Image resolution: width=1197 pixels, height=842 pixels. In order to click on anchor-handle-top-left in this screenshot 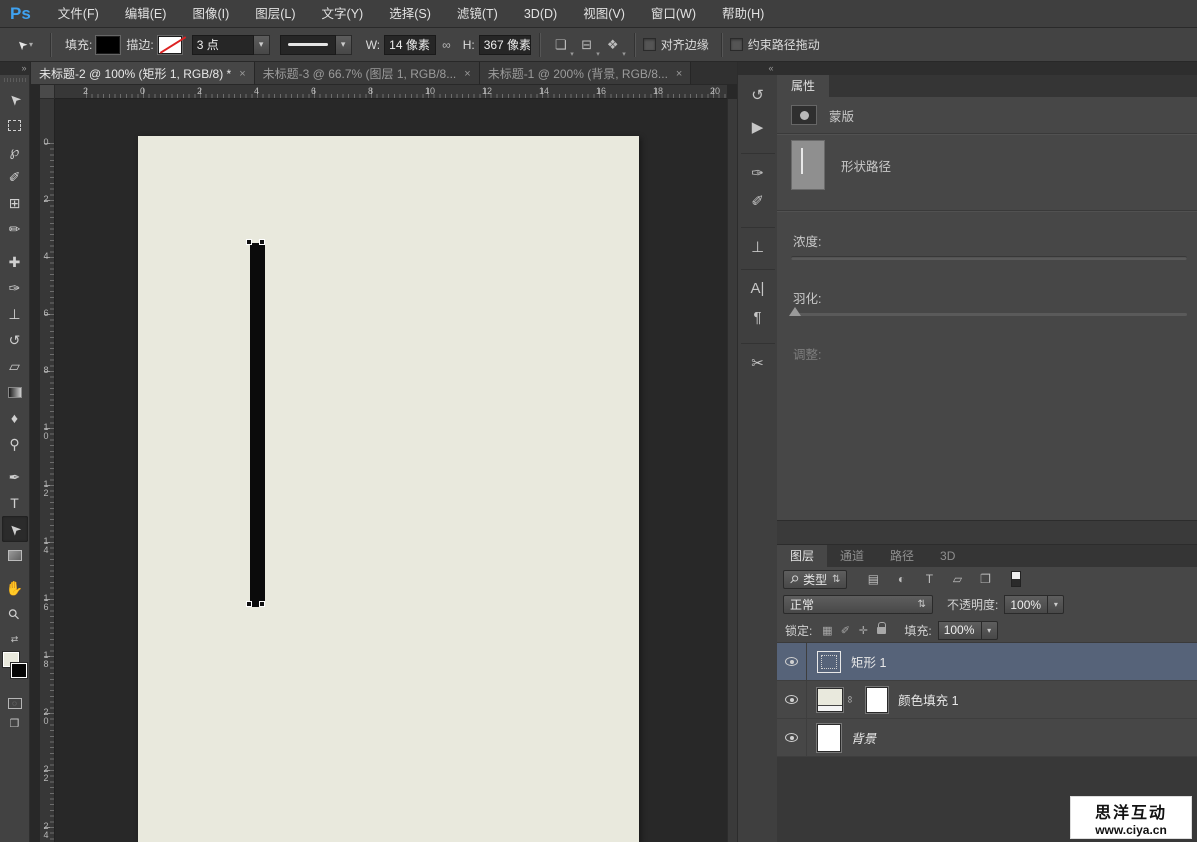, I will do `click(249, 242)`.